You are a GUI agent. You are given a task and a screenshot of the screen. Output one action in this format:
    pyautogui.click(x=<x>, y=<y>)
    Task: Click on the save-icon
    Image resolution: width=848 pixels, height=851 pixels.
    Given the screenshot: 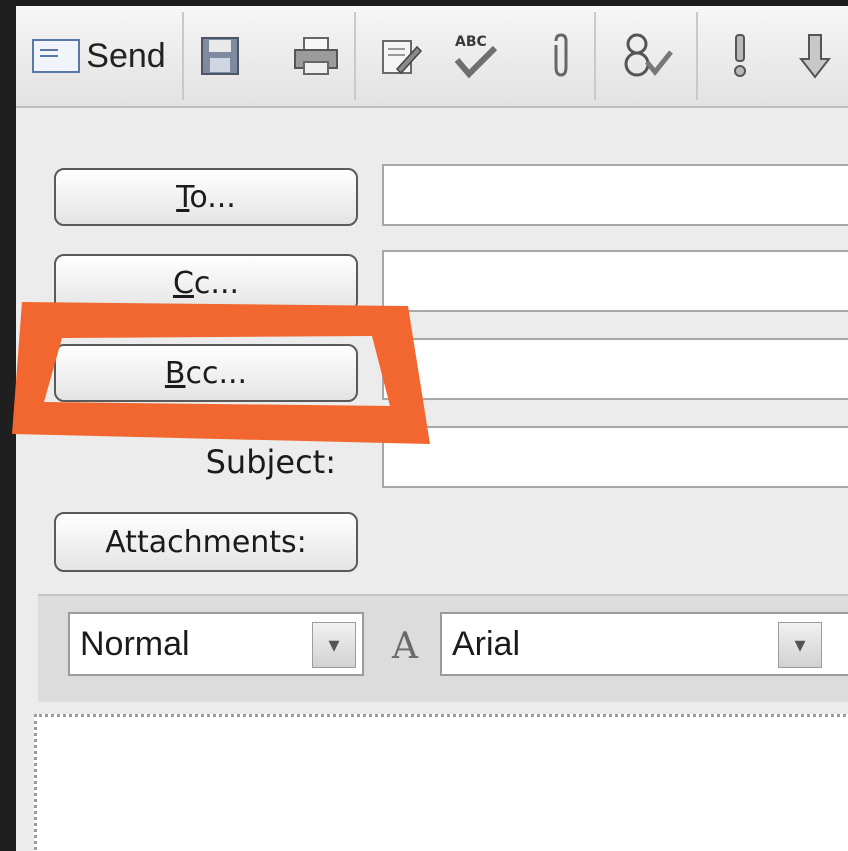 What is the action you would take?
    pyautogui.click(x=220, y=56)
    